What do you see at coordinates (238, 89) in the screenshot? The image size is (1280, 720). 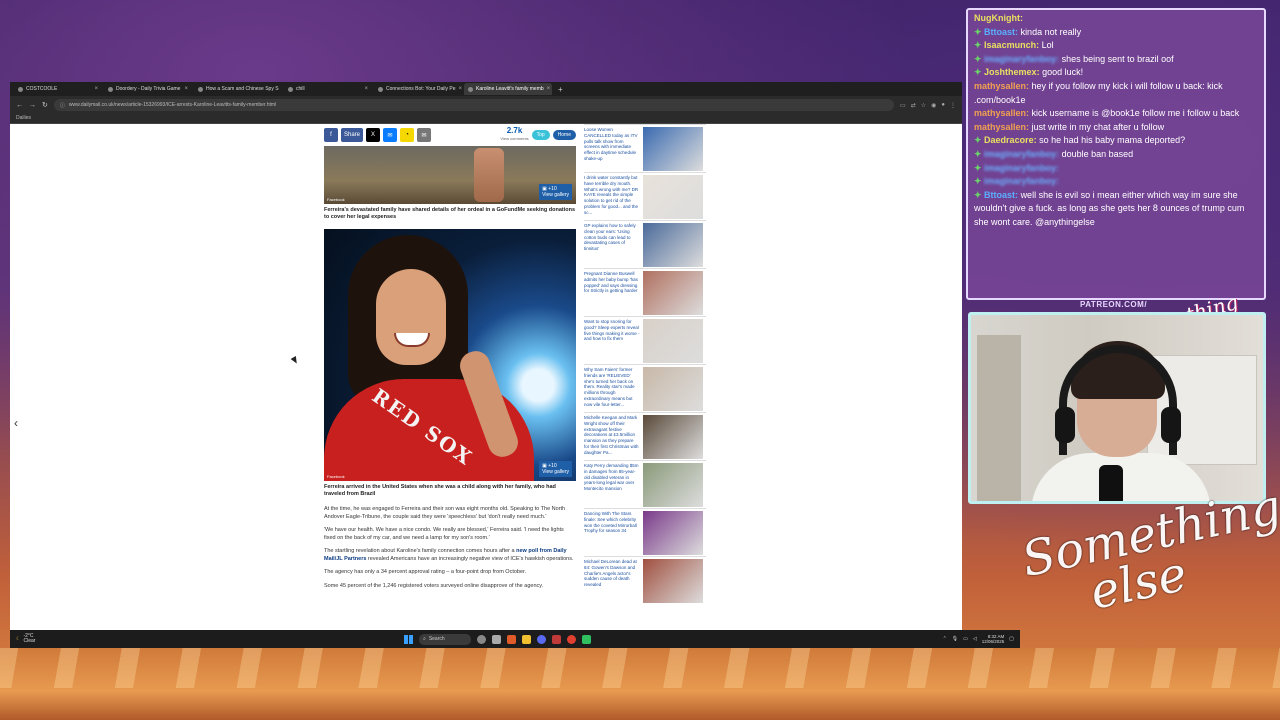 I see `browser-tab: How a Scam and Chinese Spy S×` at bounding box center [238, 89].